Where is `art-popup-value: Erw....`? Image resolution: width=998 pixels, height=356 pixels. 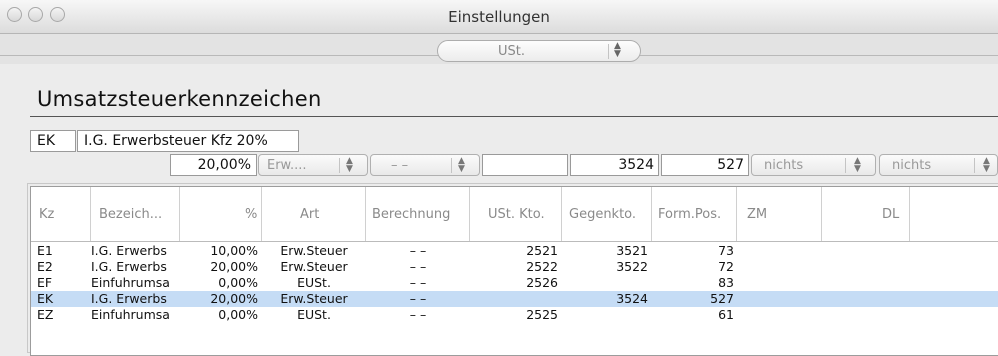 art-popup-value: Erw.... is located at coordinates (287, 165).